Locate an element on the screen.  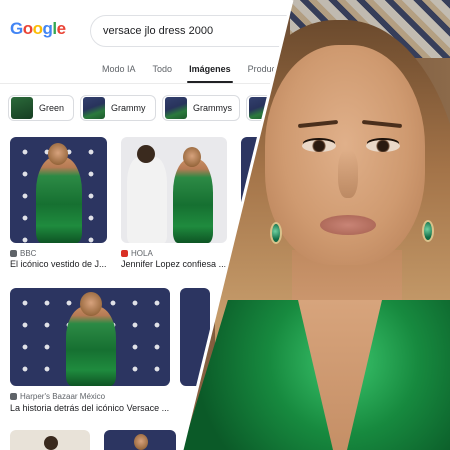
search-query-text: versace jlo dress 2000 is located at coordinates (158, 31).